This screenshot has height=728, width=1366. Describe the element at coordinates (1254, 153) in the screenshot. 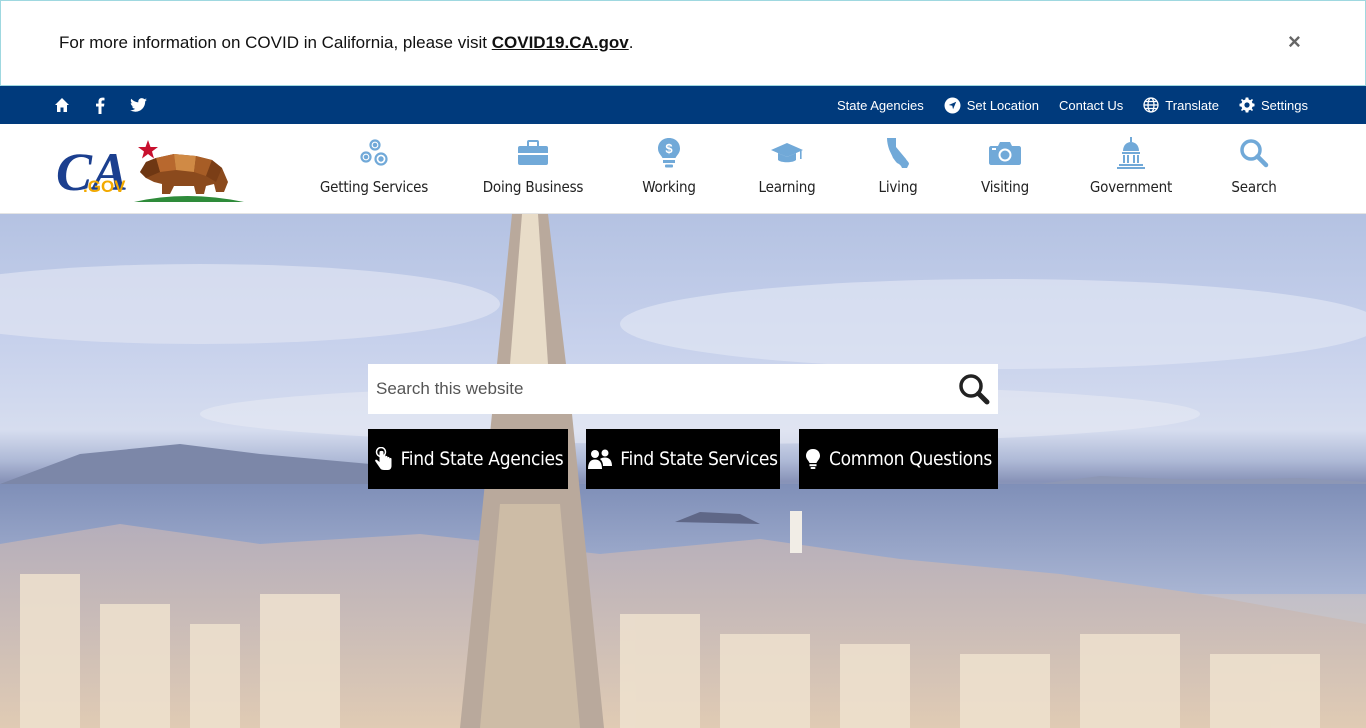

I see `search-icon` at that location.